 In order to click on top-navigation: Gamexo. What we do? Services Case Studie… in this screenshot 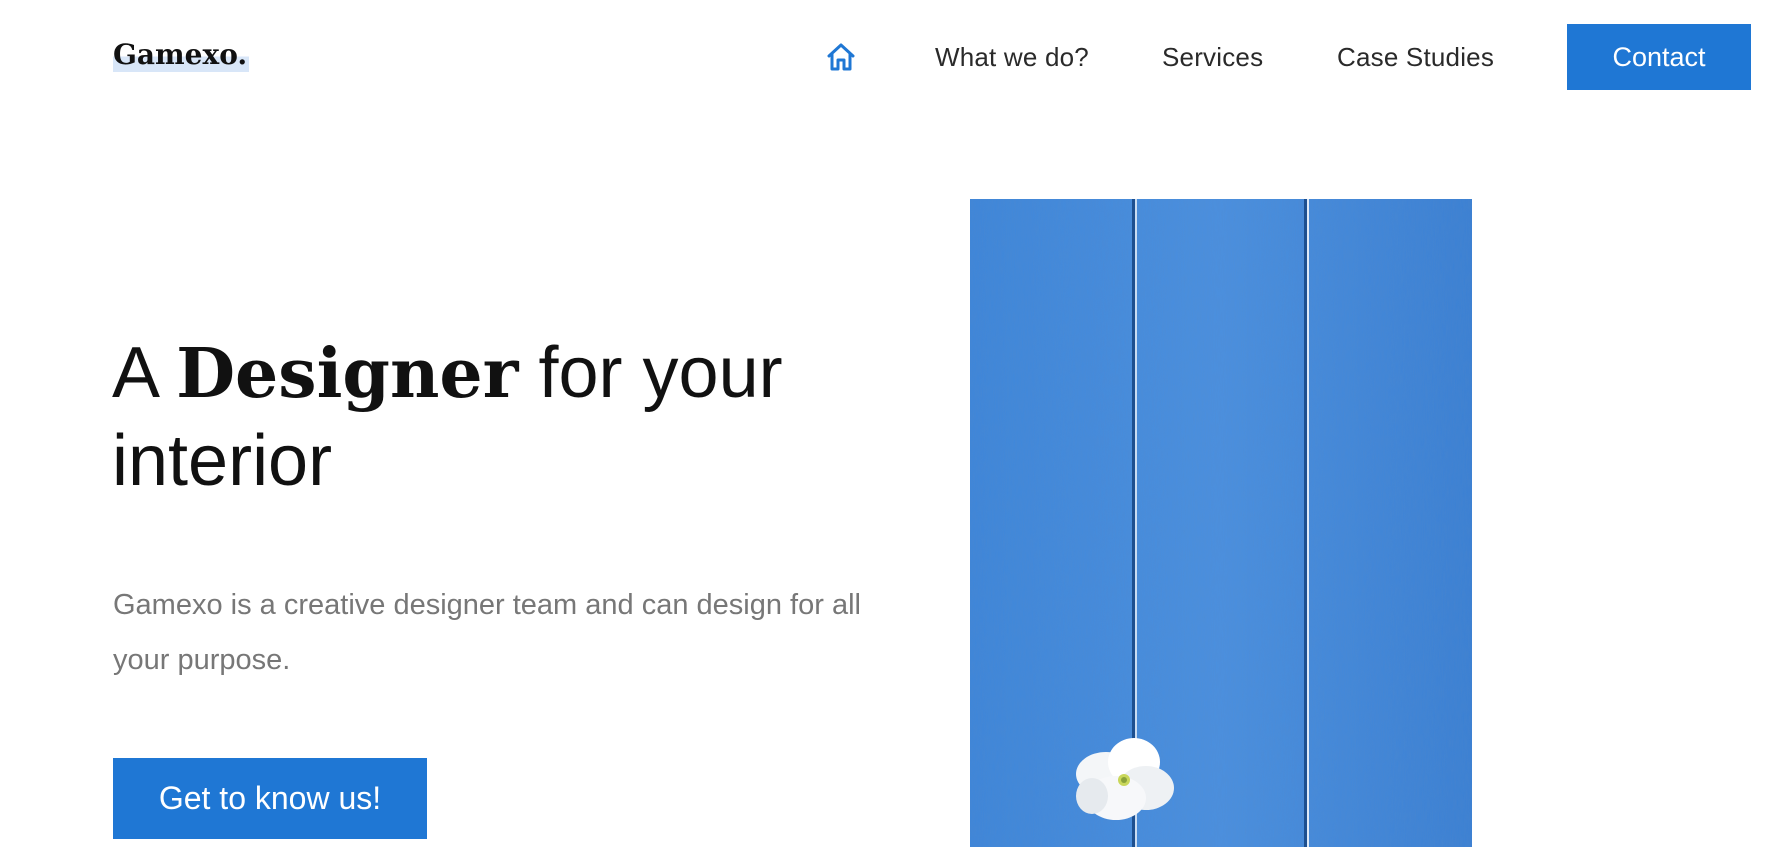, I will do `click(894, 55)`.